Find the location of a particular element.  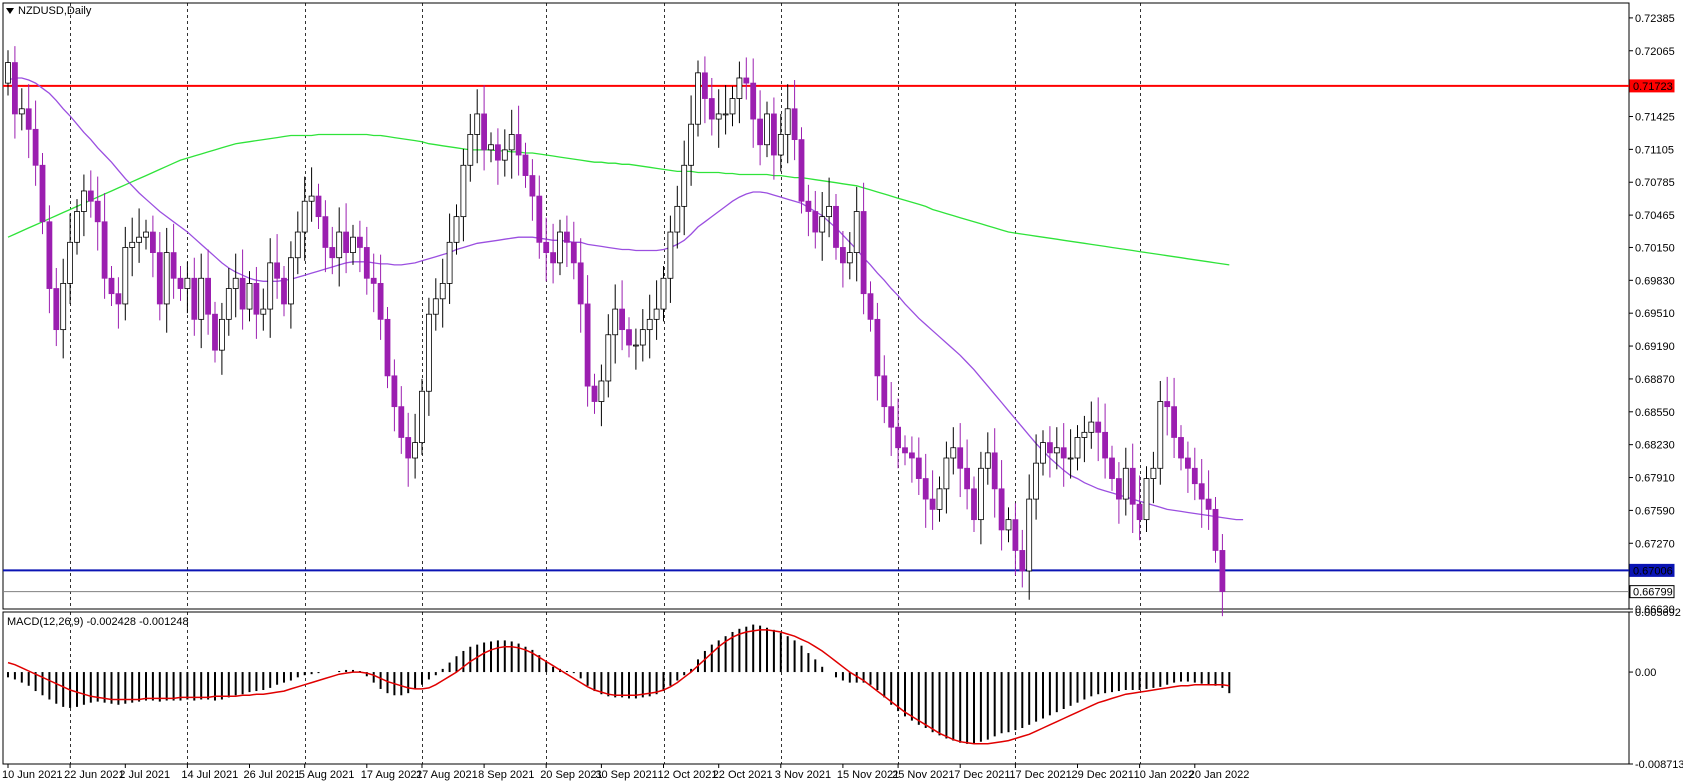

price-tick-label: 0.70465 is located at coordinates (1655, 216).